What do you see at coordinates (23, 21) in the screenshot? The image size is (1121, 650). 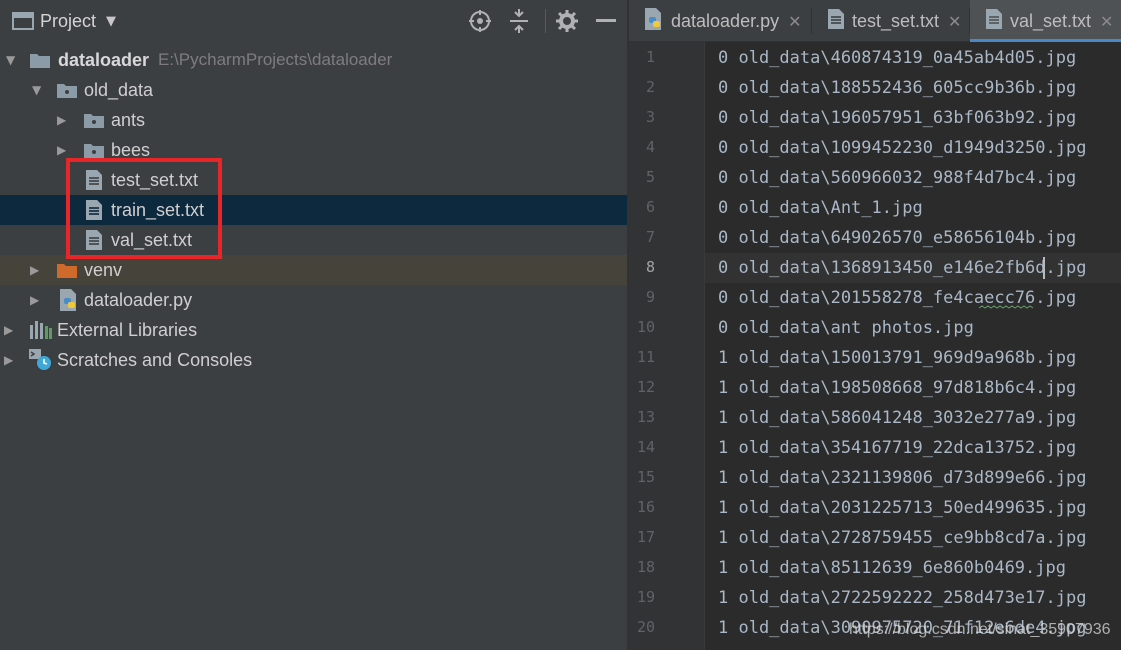 I see `project-window-icon` at bounding box center [23, 21].